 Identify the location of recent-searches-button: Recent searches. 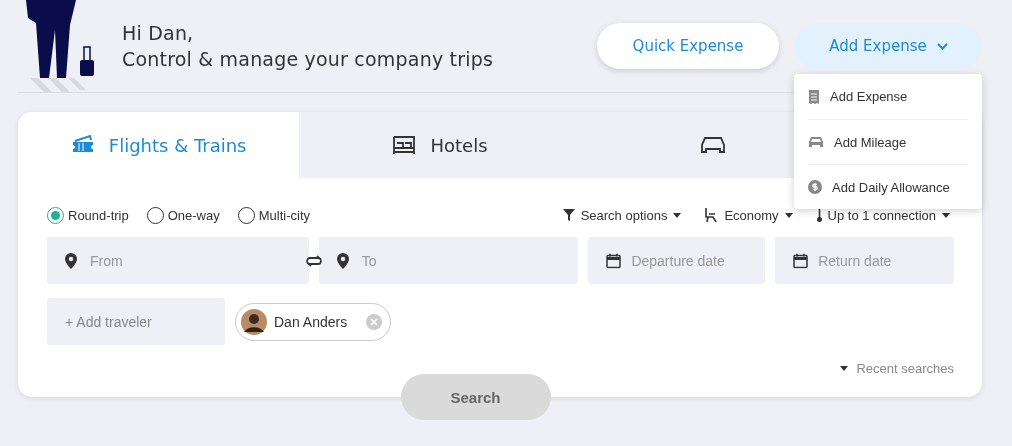
(897, 368).